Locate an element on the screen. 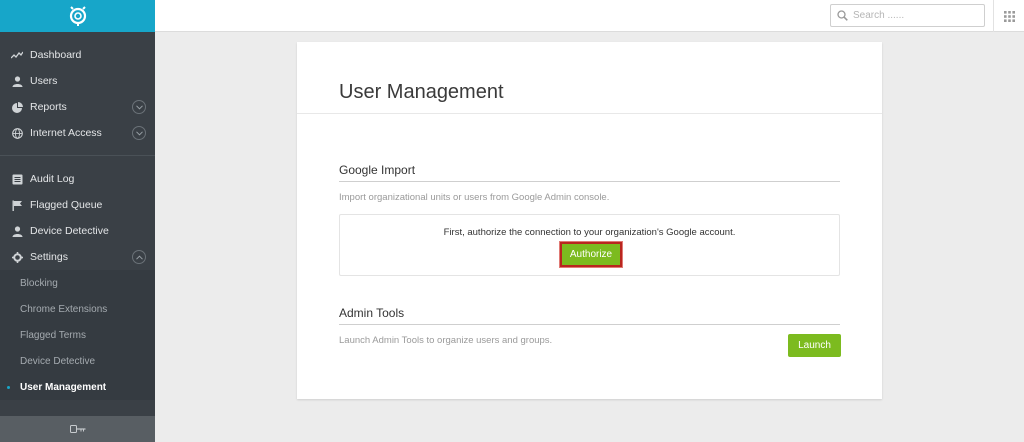 This screenshot has height=442, width=1024. google-import-title: Google Import is located at coordinates (589, 172).